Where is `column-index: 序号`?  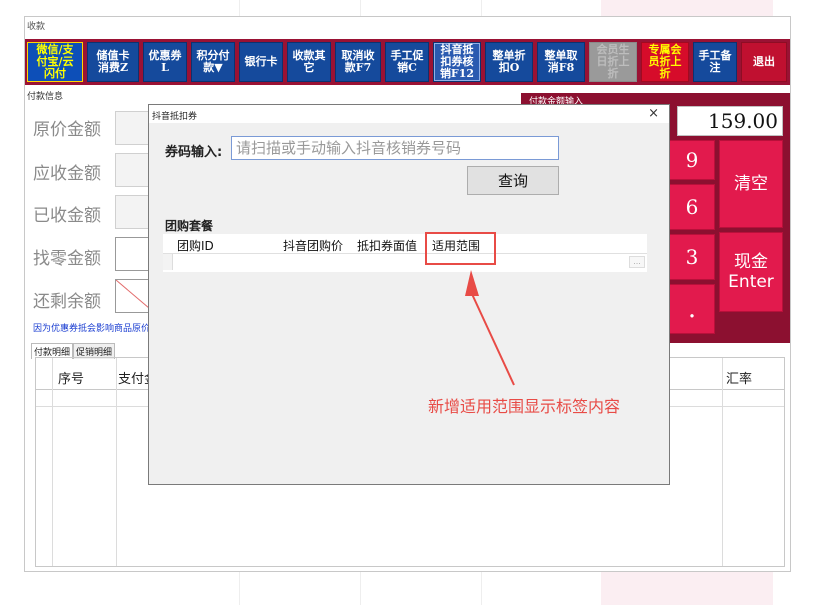
column-index: 序号 is located at coordinates (71, 379).